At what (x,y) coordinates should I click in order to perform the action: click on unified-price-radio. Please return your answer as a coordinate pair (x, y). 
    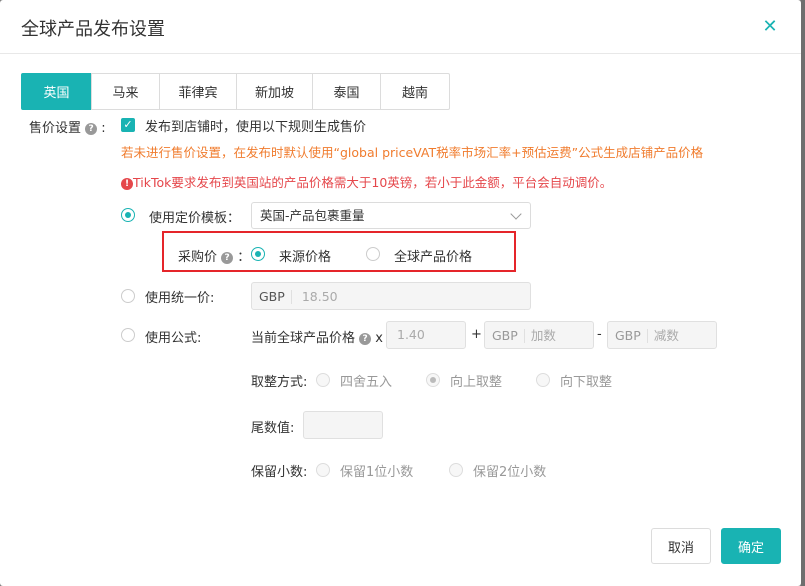
    Looking at the image, I should click on (128, 296).